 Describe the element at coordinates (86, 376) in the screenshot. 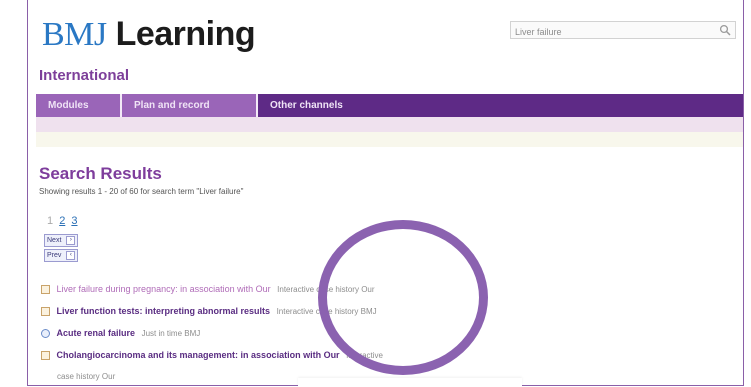

I see `result-meta-continued: case history Our` at that location.